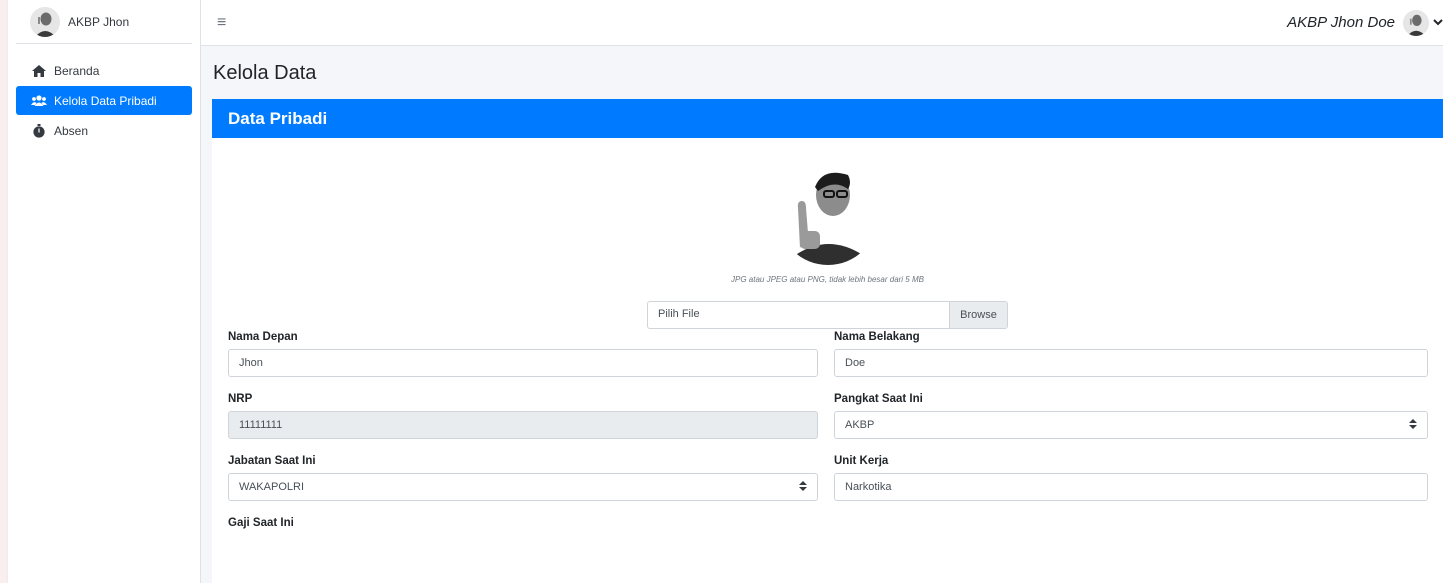 This screenshot has height=583, width=1443. I want to click on nrp-label: NRP, so click(240, 399).